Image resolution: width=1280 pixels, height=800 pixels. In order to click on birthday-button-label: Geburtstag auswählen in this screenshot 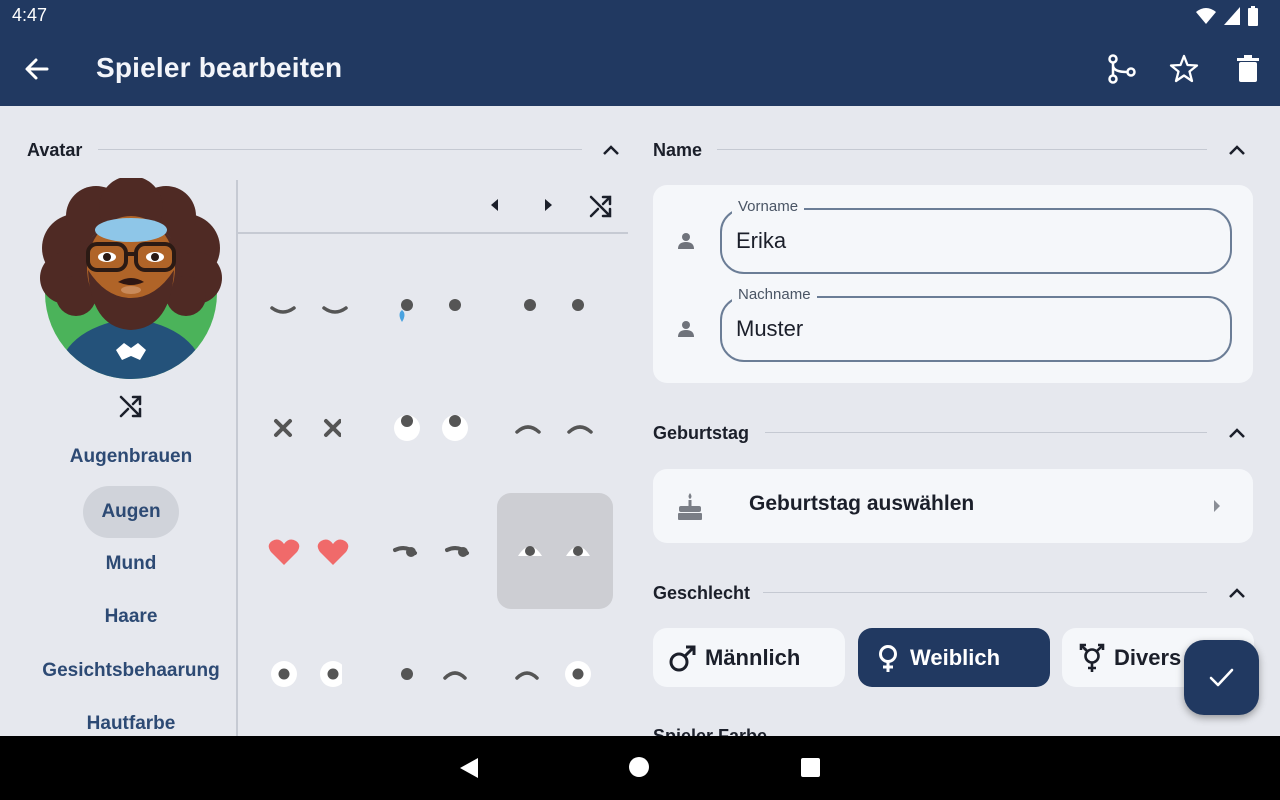, I will do `click(862, 503)`.